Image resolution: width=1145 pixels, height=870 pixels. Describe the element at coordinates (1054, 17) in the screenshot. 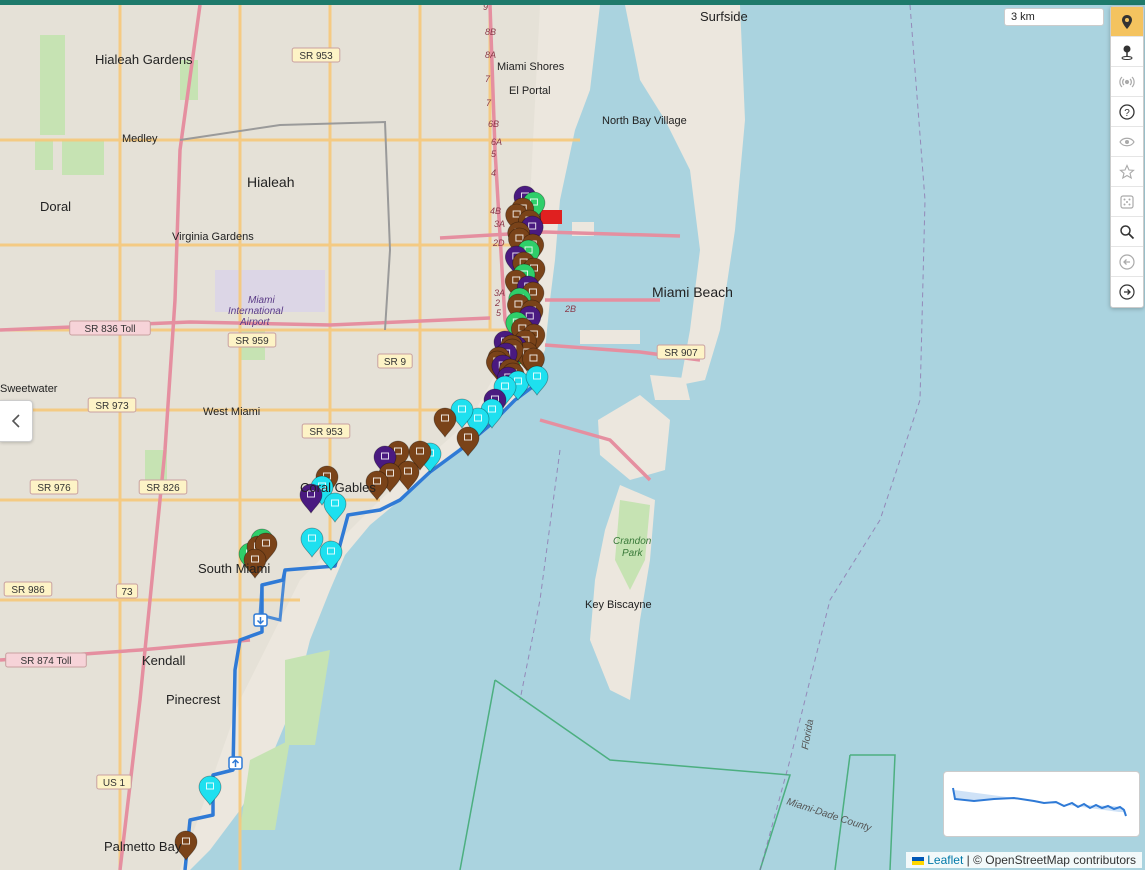

I see `scale-indicator: 3 km` at that location.